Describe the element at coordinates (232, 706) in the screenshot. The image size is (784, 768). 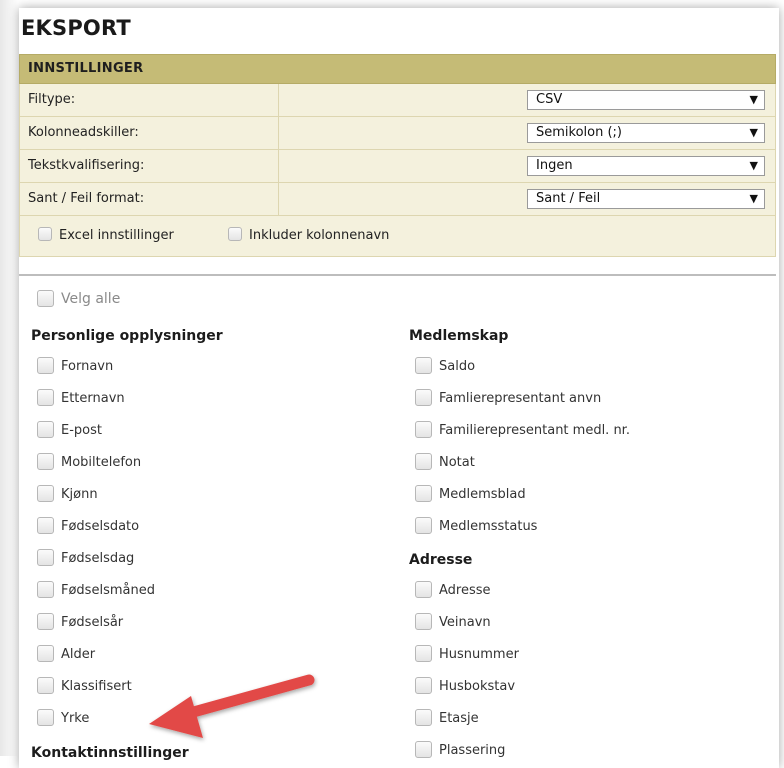
I see `annotation-arrow-icon` at that location.